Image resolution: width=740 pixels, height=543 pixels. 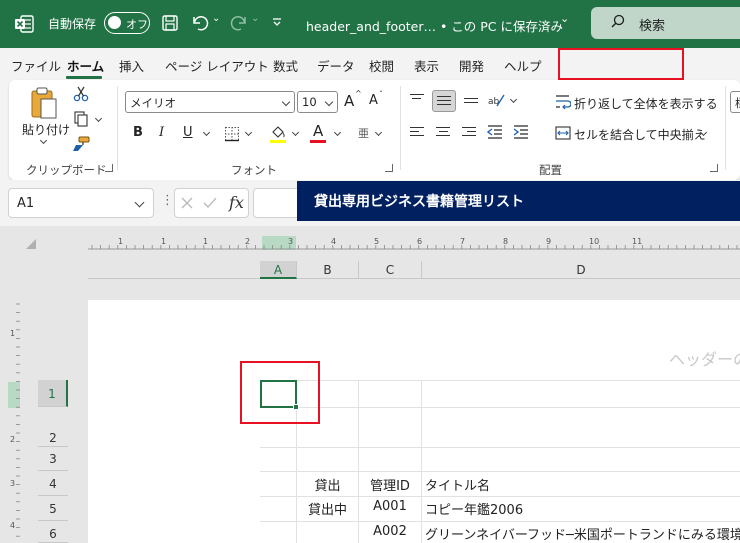 What do you see at coordinates (239, 23) in the screenshot?
I see `redo-icon` at bounding box center [239, 23].